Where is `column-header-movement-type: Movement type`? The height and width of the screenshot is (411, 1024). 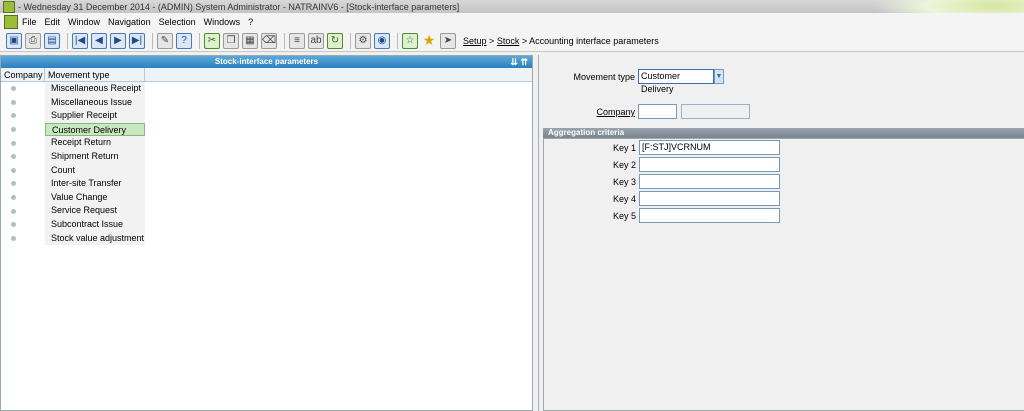
column-header-movement-type: Movement type is located at coordinates (95, 74).